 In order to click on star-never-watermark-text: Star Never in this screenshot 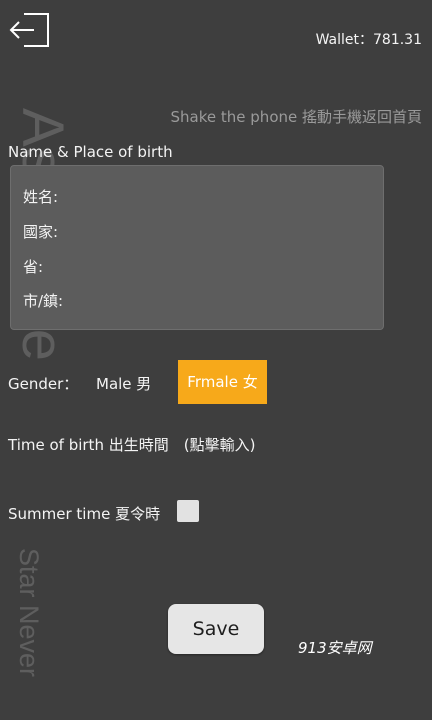, I will do `click(29, 613)`.